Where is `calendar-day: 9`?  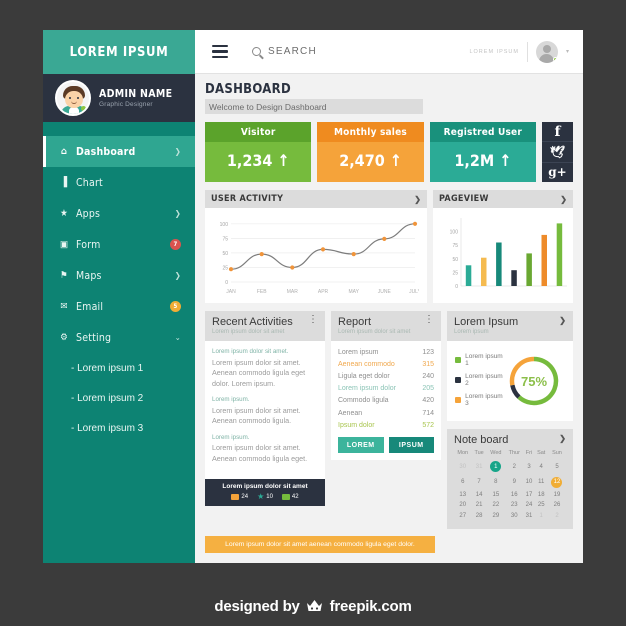 calendar-day: 9 is located at coordinates (514, 481).